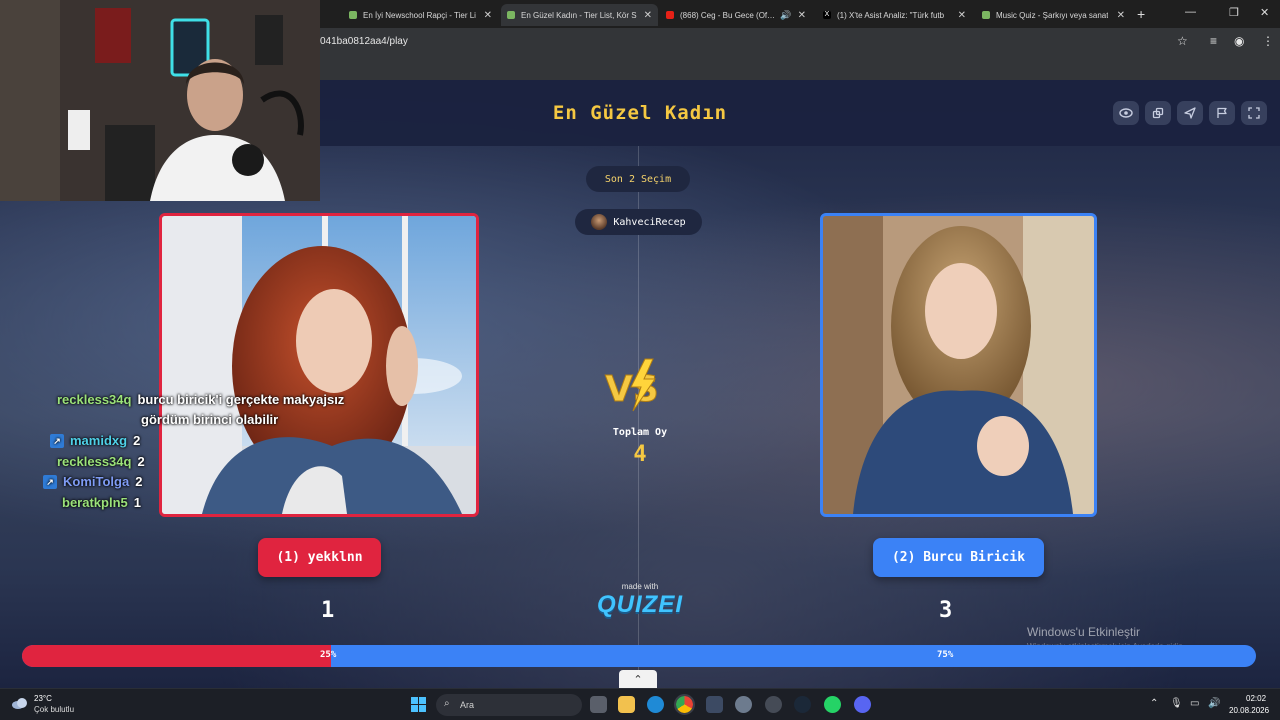  What do you see at coordinates (1256, 698) in the screenshot?
I see `clock-time: 02:02` at bounding box center [1256, 698].